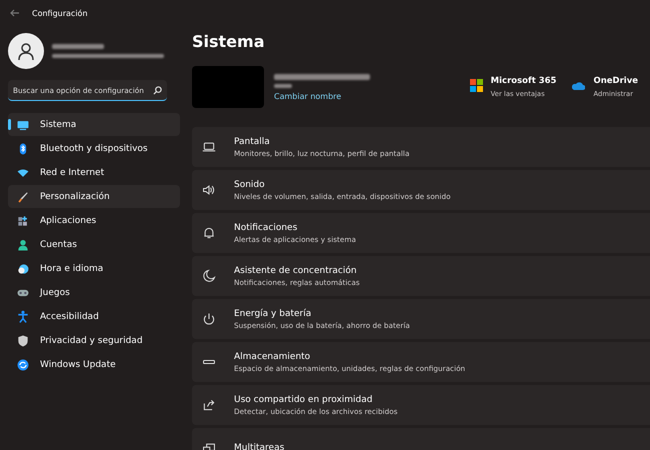  What do you see at coordinates (259, 446) in the screenshot?
I see `setting-title: Multitareas` at bounding box center [259, 446].